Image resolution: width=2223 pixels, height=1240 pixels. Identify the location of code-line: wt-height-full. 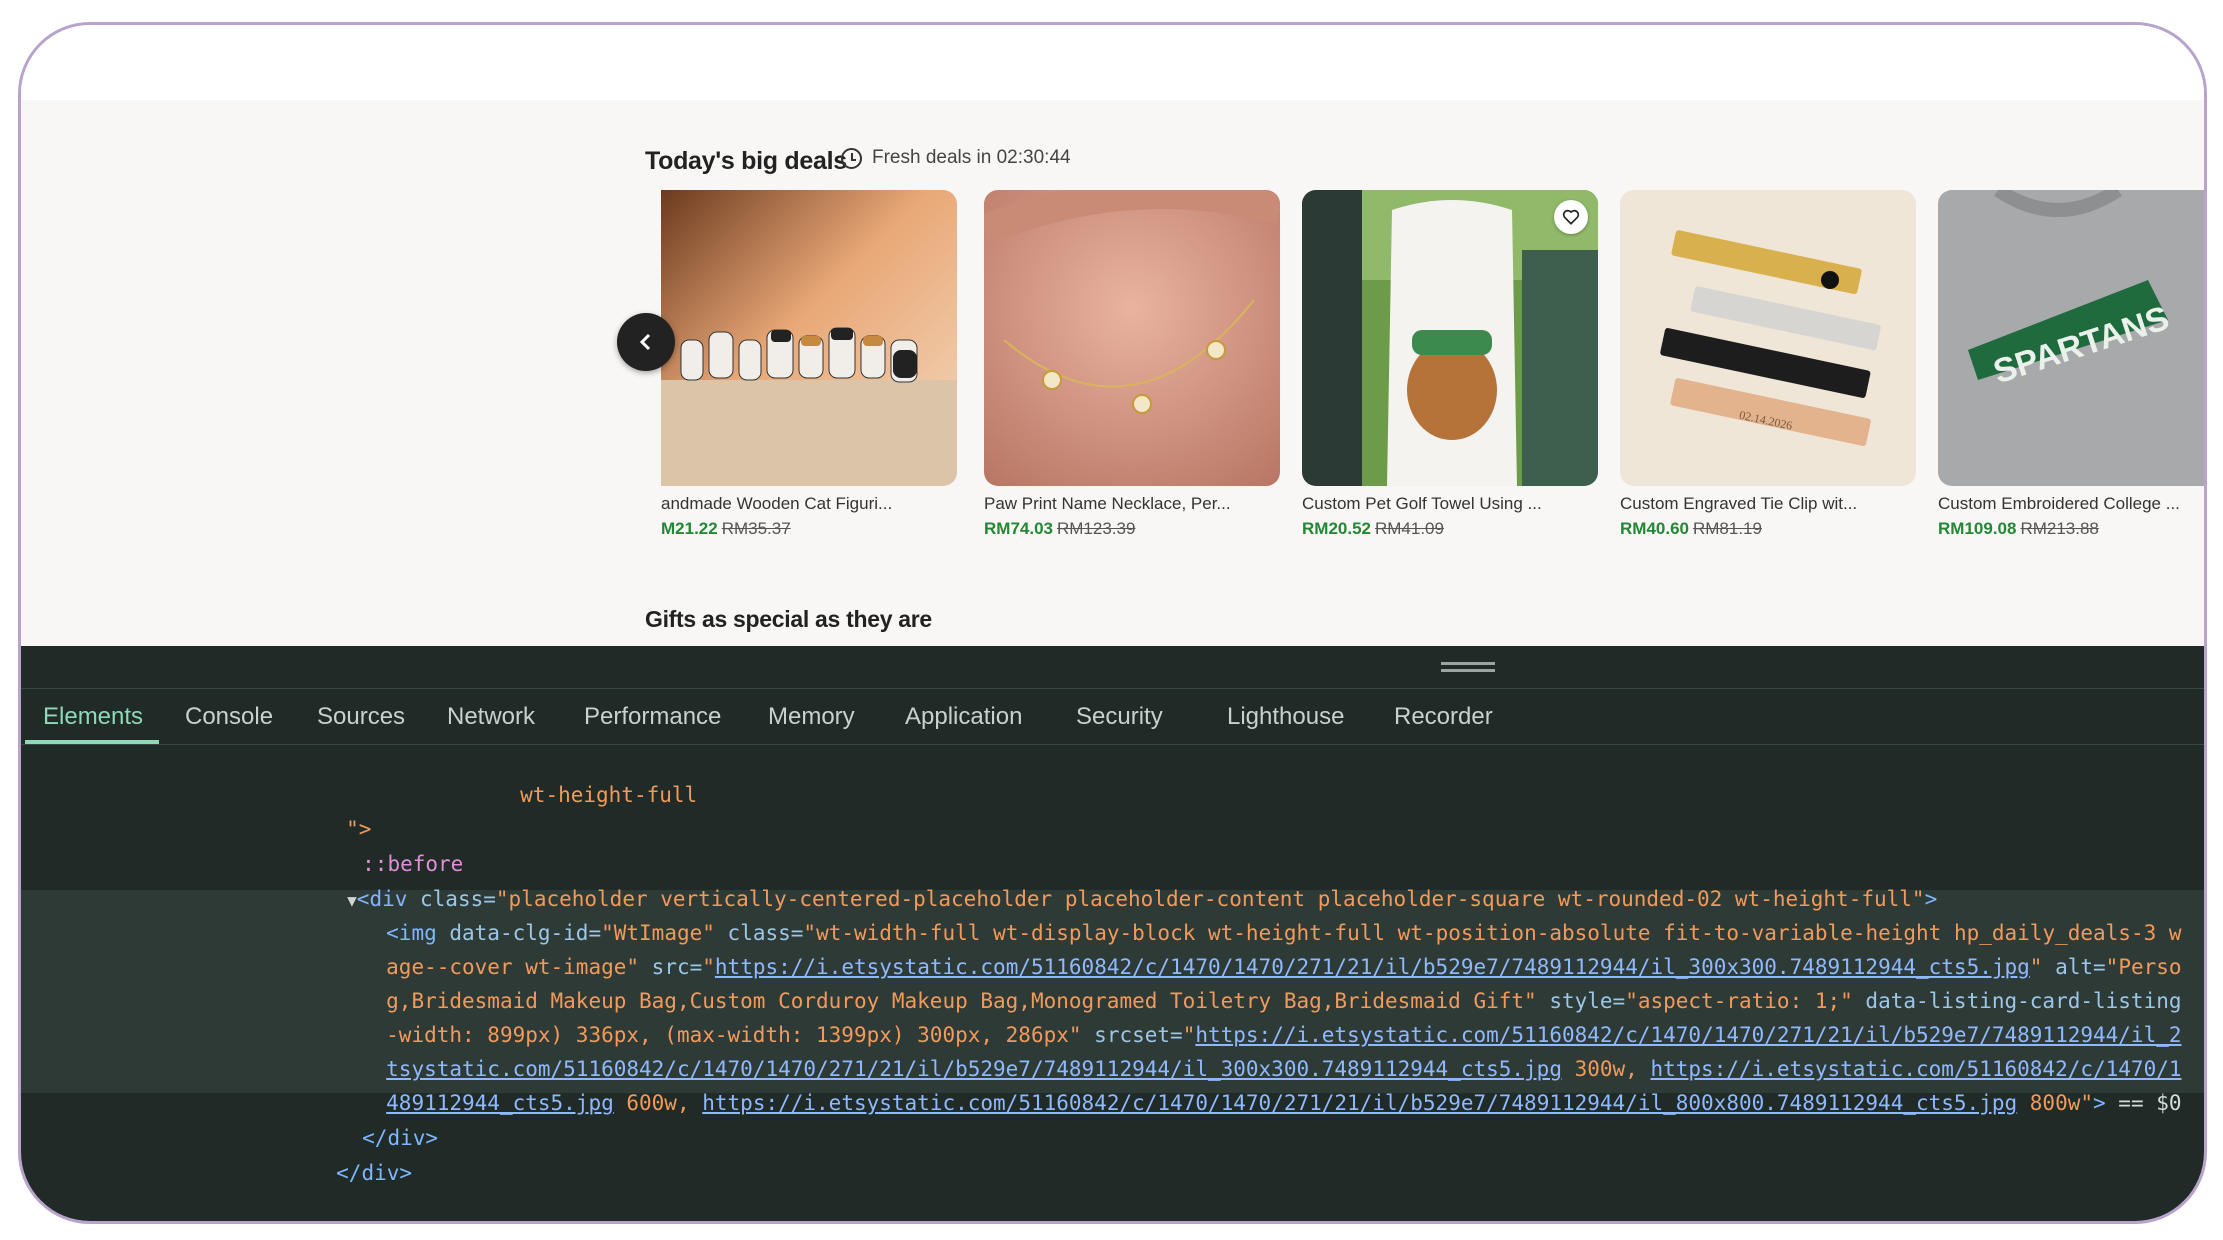
(558, 775).